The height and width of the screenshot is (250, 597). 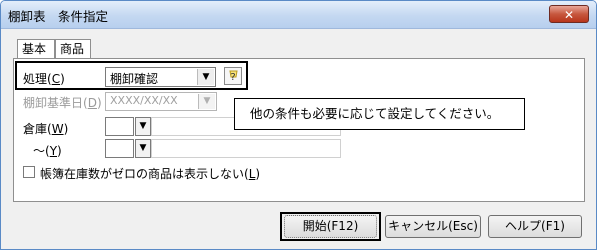 I want to click on base-date-label: 棚卸基準日(D), so click(x=62, y=103).